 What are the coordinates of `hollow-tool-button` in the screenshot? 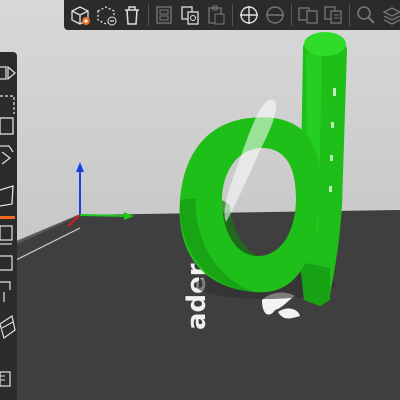 It's located at (8, 235).